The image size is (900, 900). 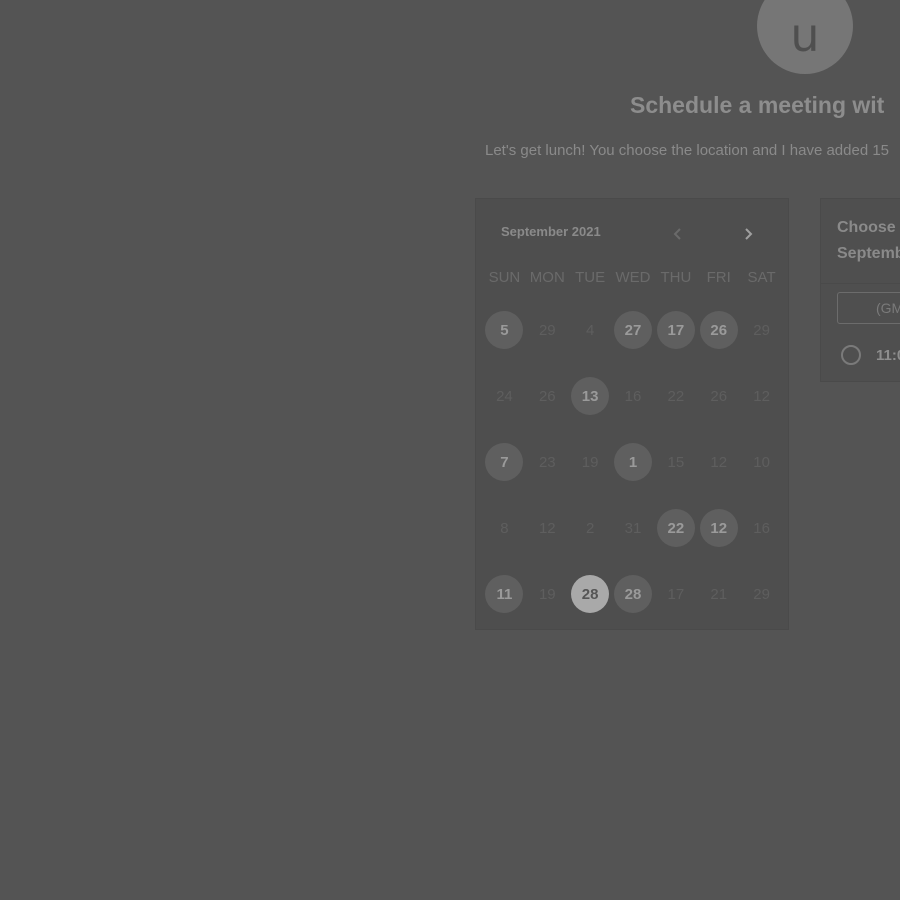 I want to click on calendar-week-row: 5 29 4 27 17 26 29, so click(x=633, y=342).